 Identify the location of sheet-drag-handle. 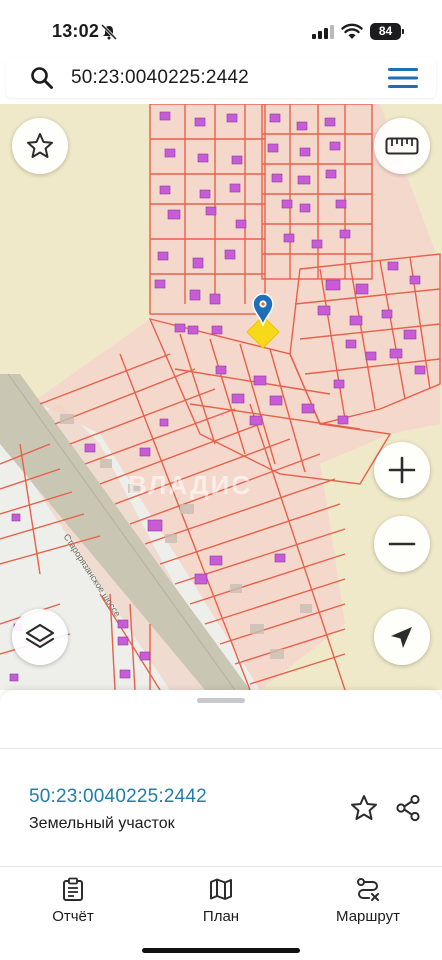
(221, 700).